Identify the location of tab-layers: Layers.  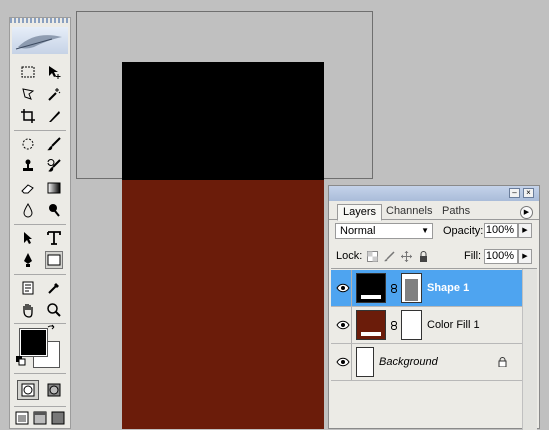
(360, 212).